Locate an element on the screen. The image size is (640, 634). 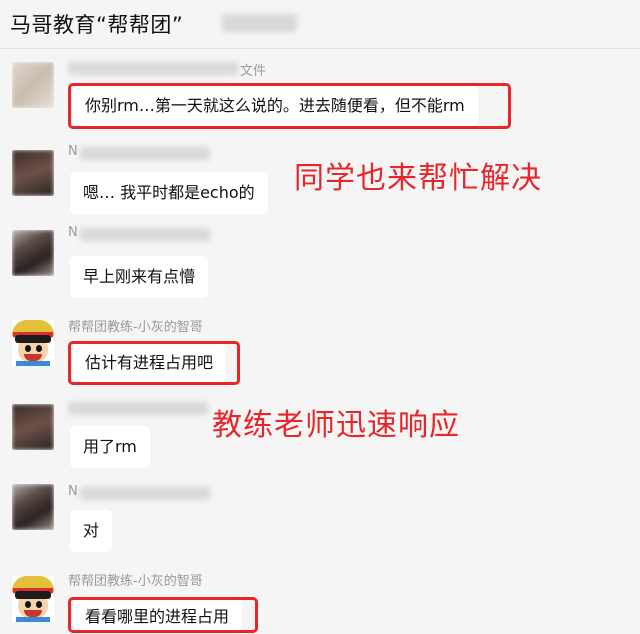
sender-name-suffix: 文件 is located at coordinates (253, 71).